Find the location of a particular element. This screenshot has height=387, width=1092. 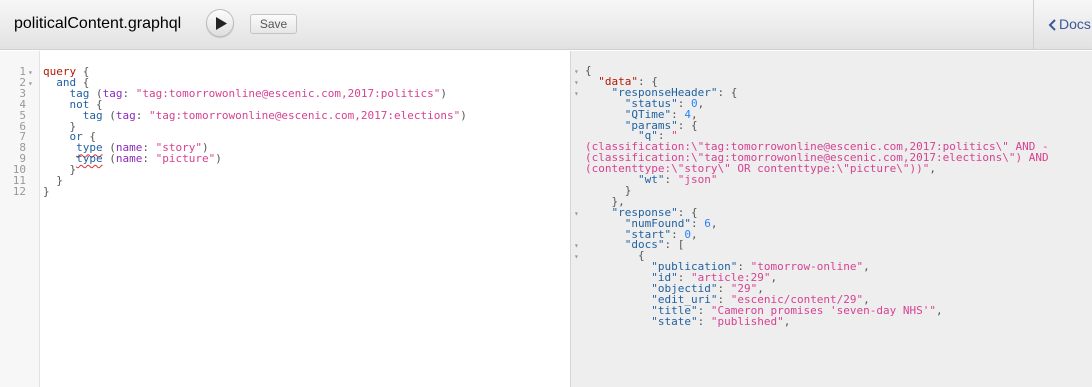

code-token: "published" is located at coordinates (747, 321).